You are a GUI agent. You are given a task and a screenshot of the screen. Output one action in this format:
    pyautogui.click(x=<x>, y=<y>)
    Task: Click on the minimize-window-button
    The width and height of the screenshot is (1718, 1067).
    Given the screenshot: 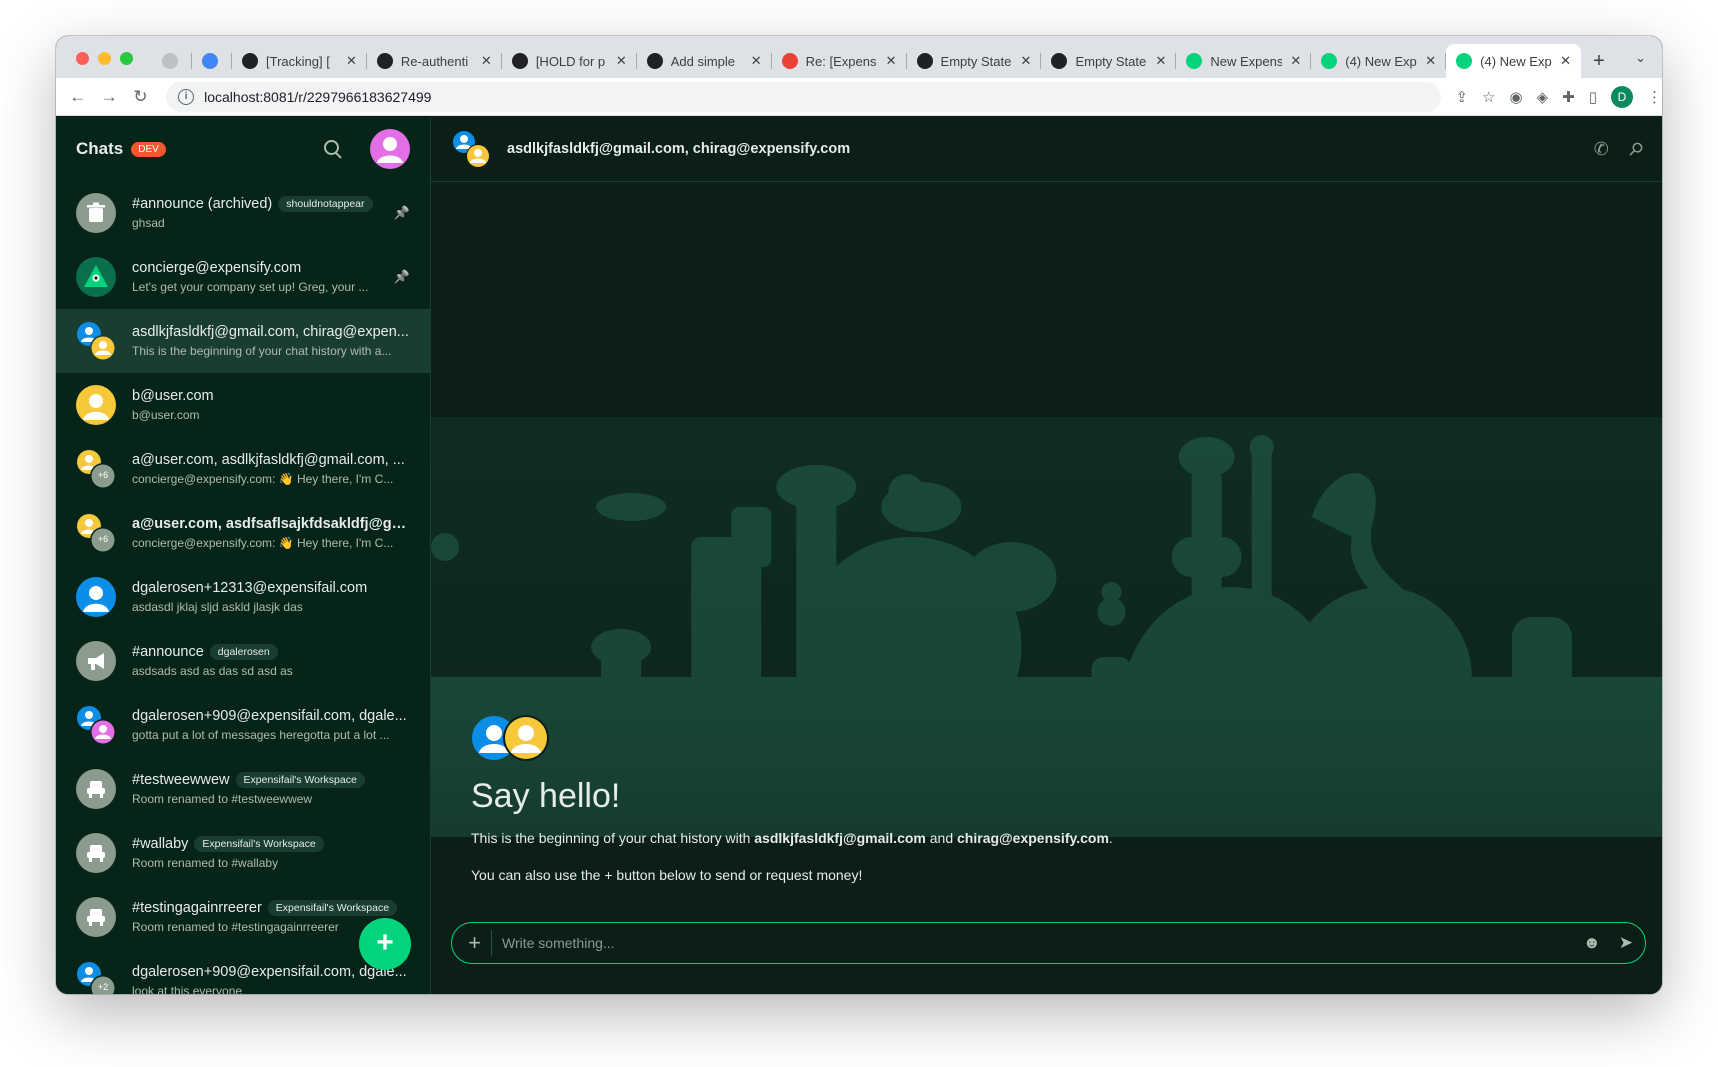 What is the action you would take?
    pyautogui.click(x=104, y=58)
    